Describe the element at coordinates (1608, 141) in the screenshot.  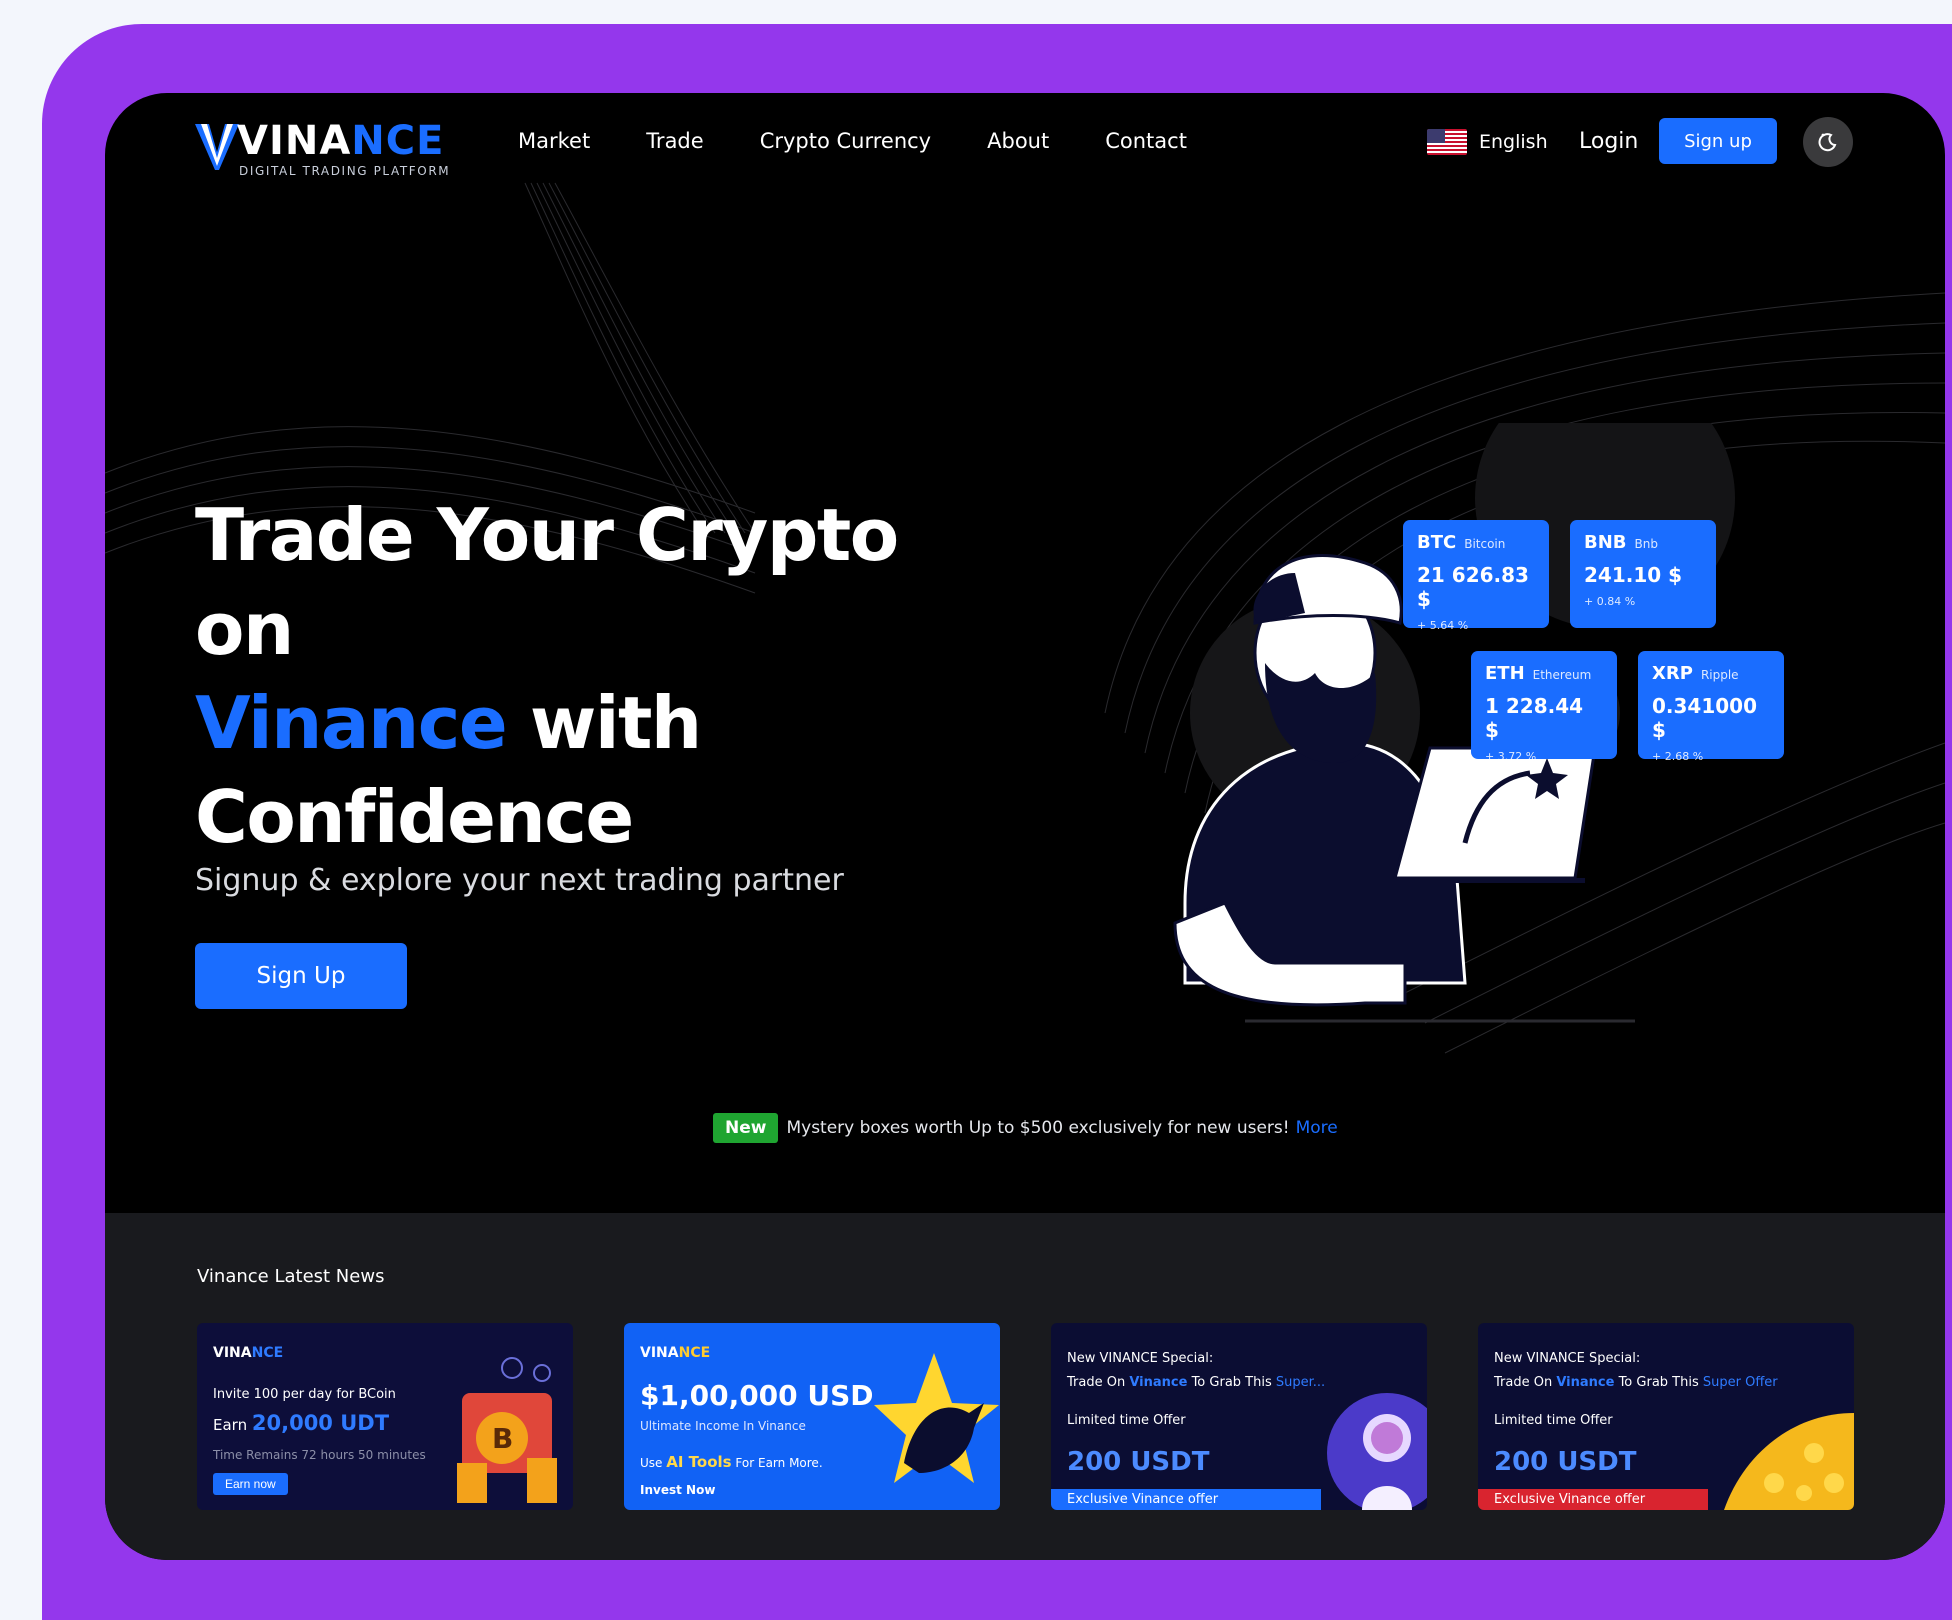
I see `login-link: Login` at that location.